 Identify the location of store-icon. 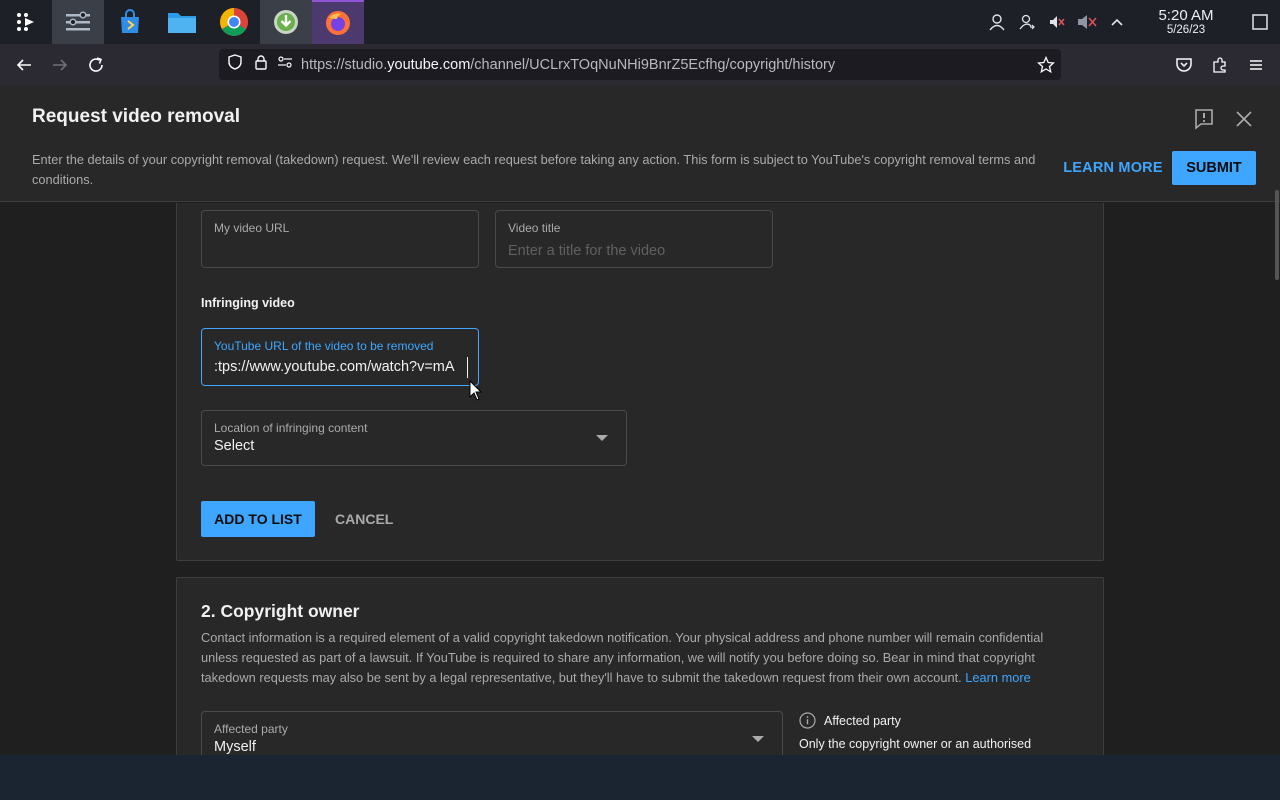
(130, 22).